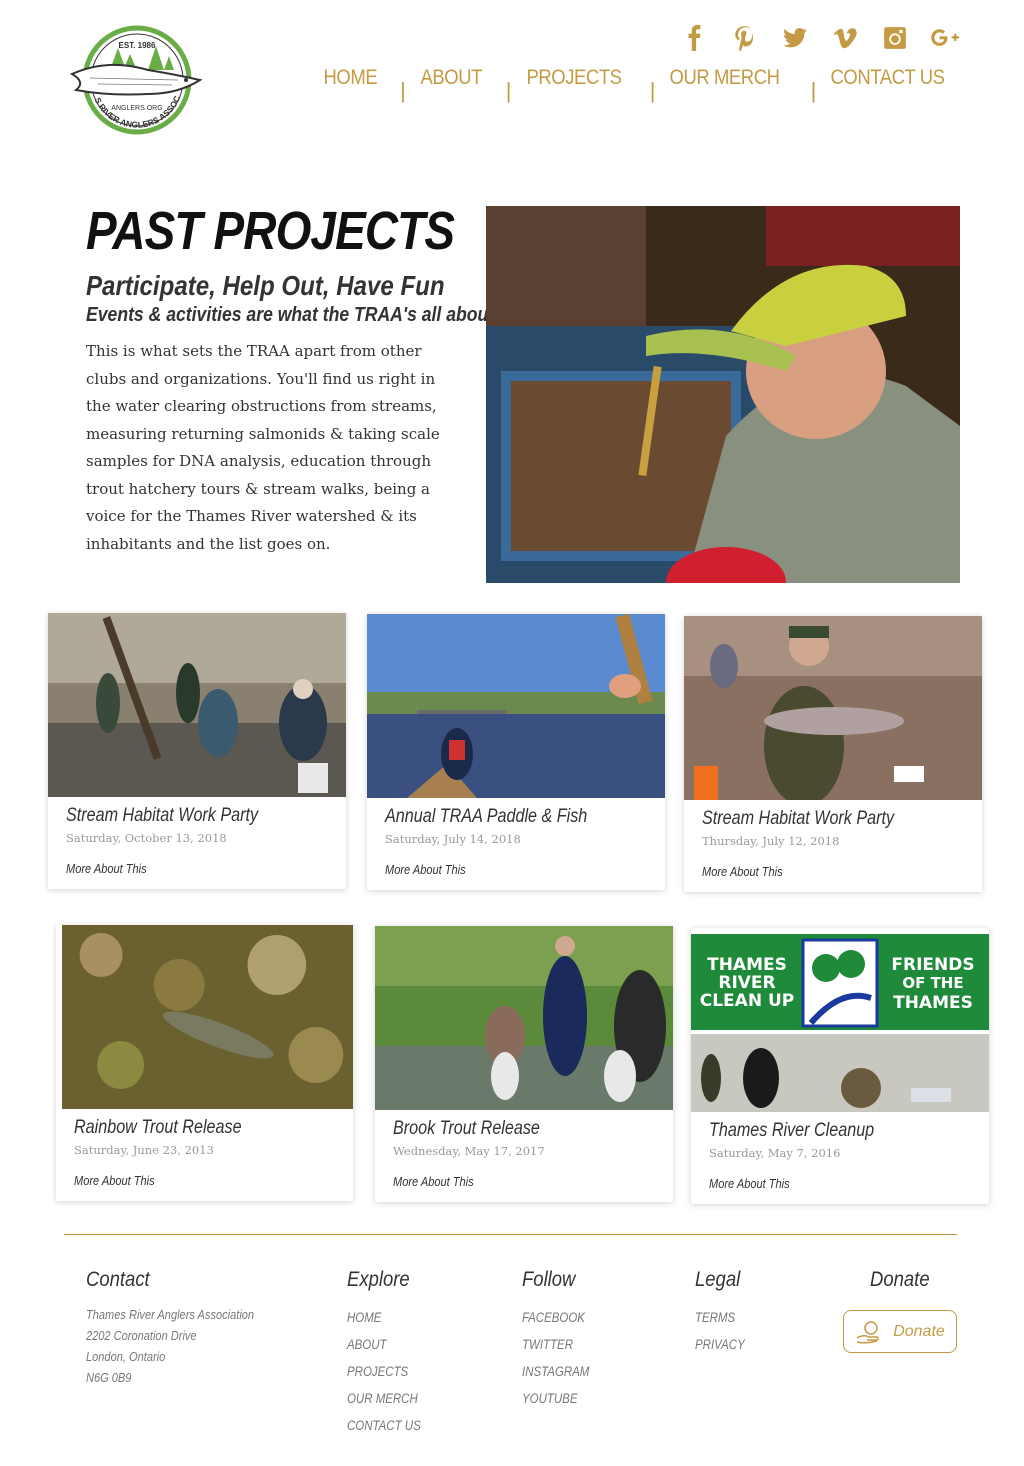 The image size is (1024, 1466). Describe the element at coordinates (136, 108) in the screenshot. I see `logo-site-text: ANGLERS.ORG` at that location.